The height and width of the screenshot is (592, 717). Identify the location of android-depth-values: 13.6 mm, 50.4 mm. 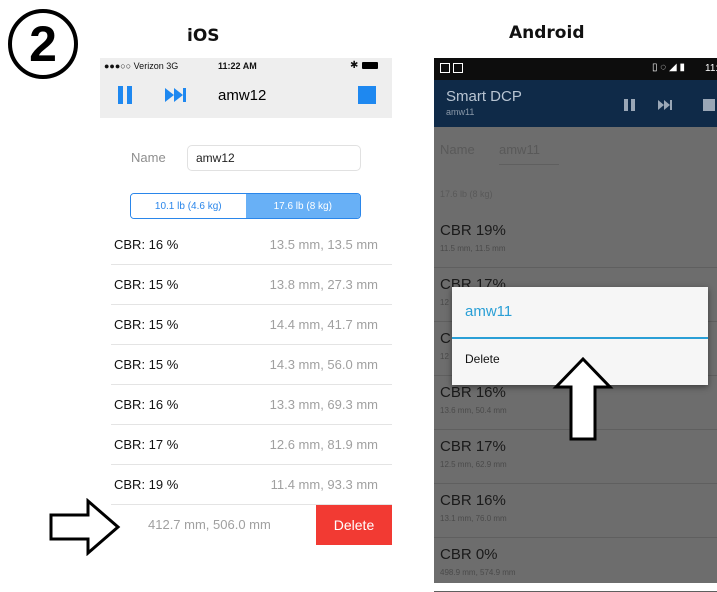
(473, 410).